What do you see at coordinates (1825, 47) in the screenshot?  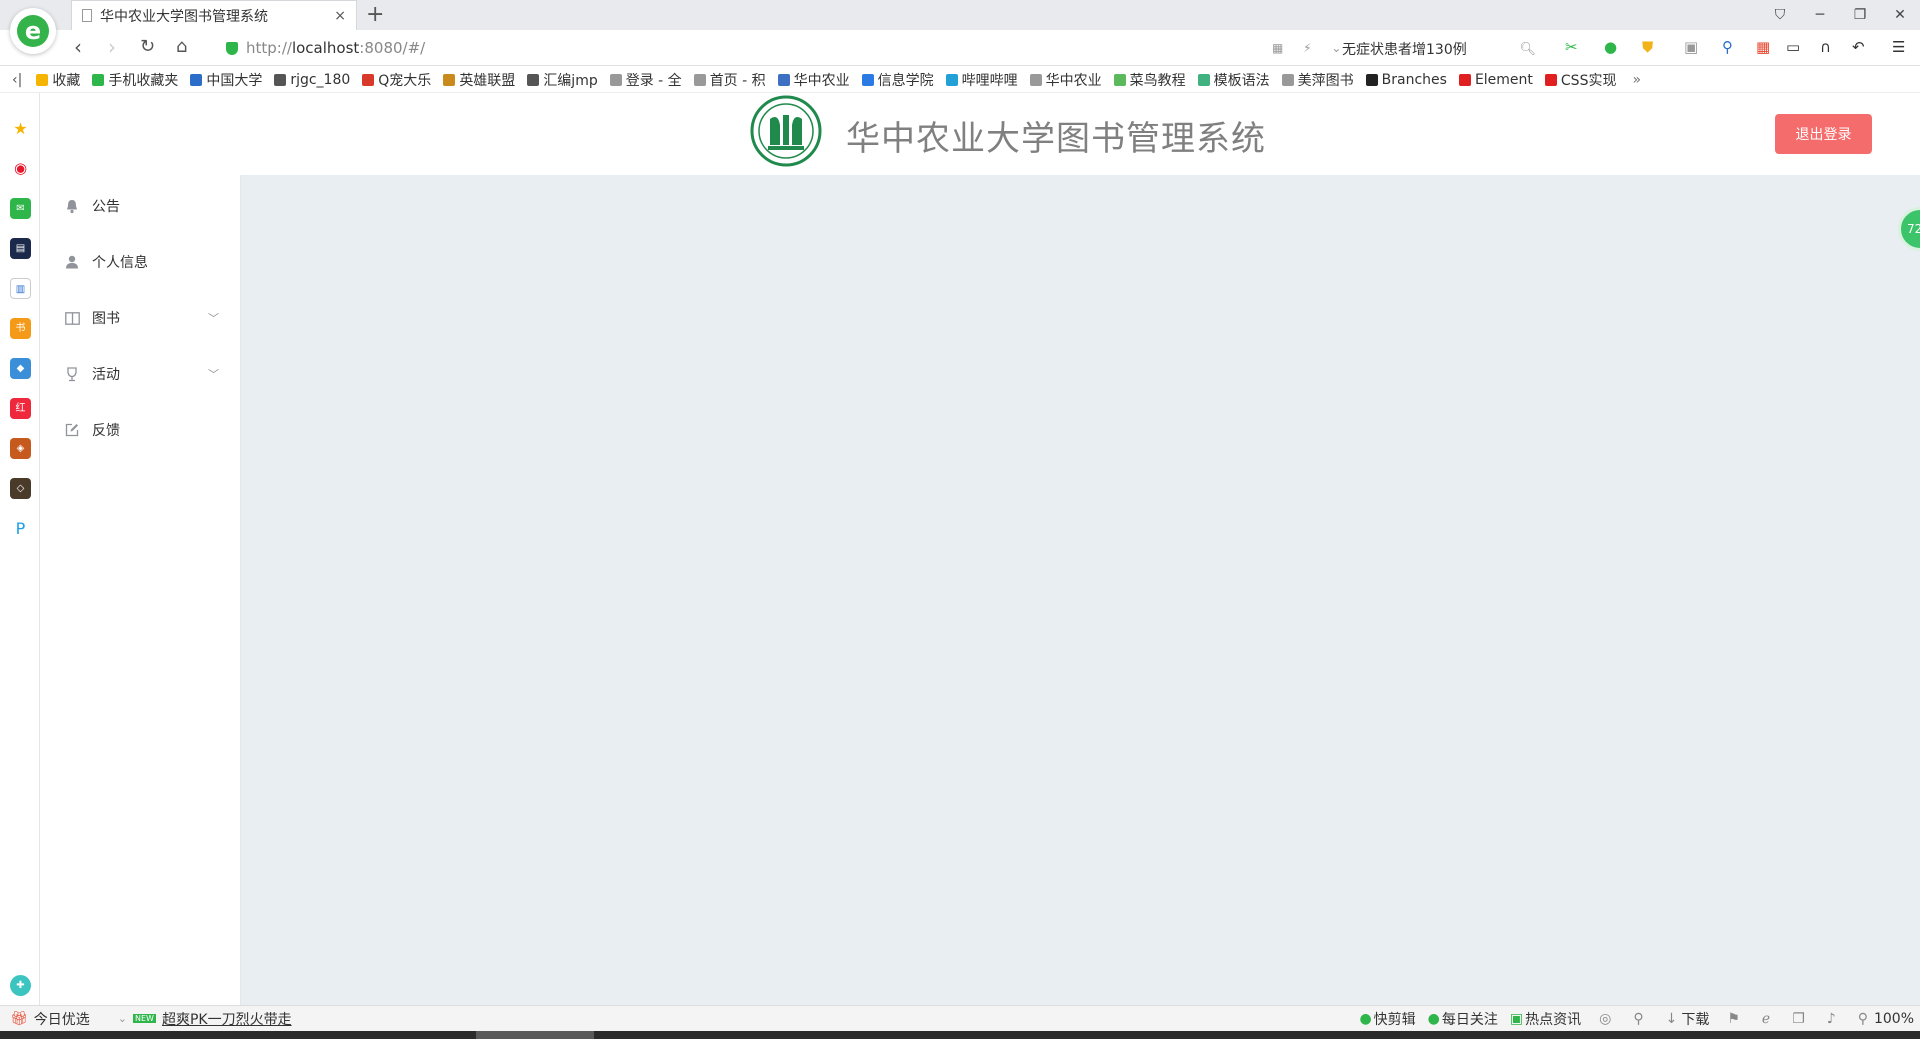 I see `headphones-icon: ∩` at bounding box center [1825, 47].